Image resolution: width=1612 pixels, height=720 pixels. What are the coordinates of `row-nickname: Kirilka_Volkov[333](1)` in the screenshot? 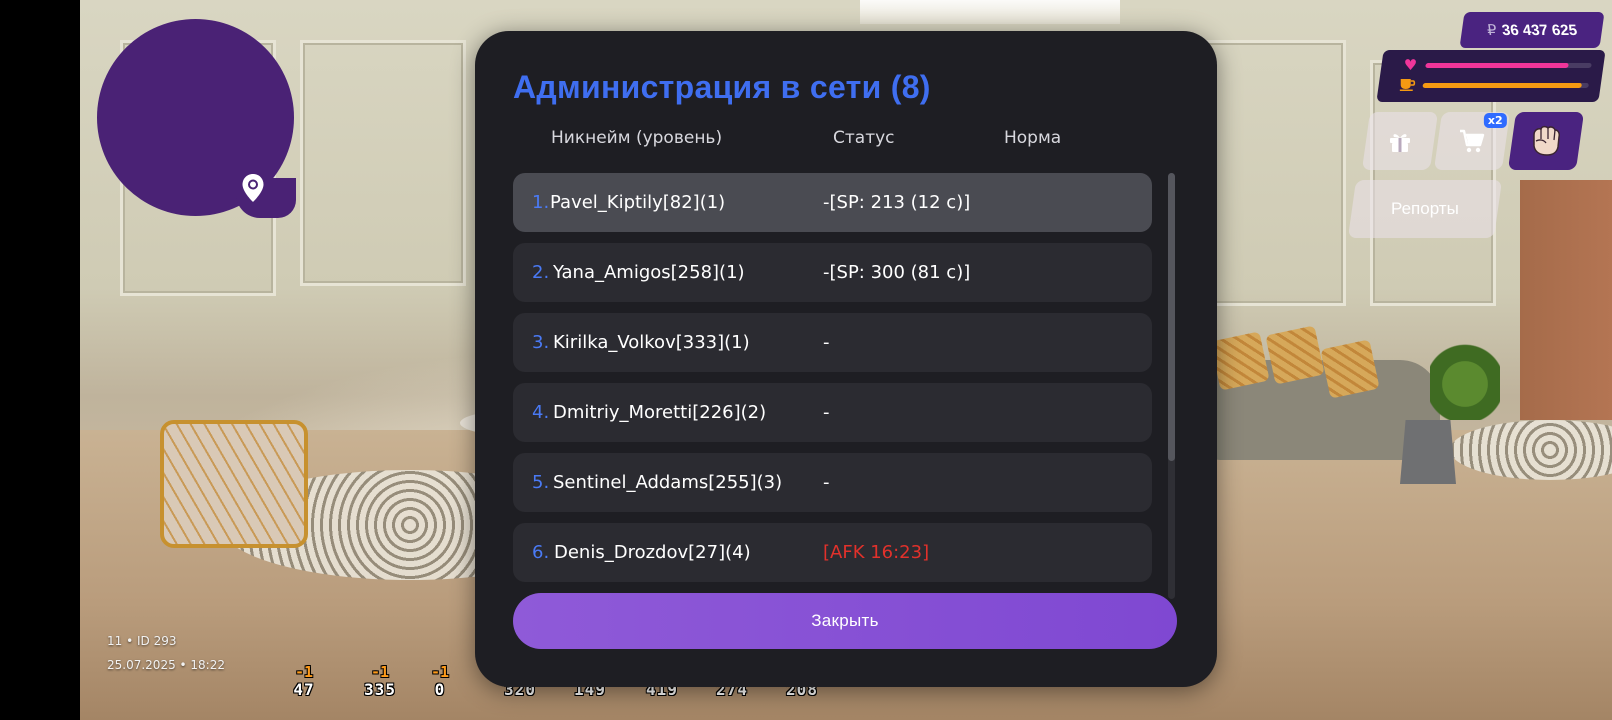 It's located at (651, 342).